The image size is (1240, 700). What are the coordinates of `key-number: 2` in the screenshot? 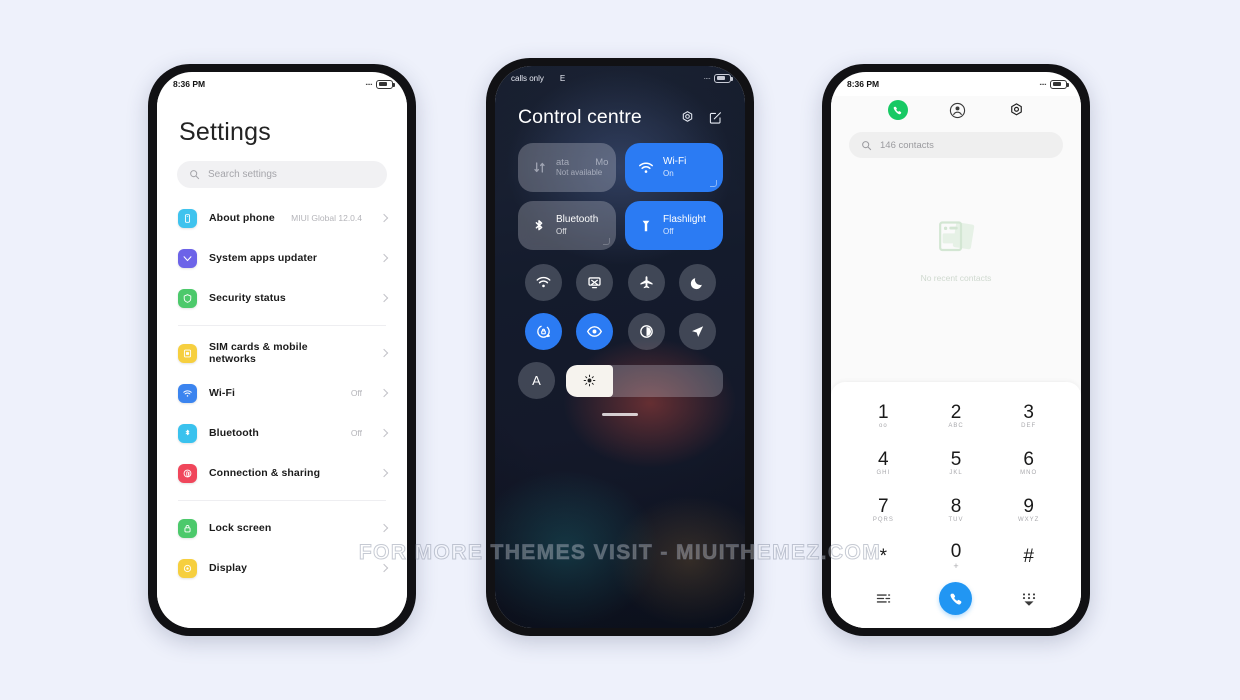 It's located at (956, 412).